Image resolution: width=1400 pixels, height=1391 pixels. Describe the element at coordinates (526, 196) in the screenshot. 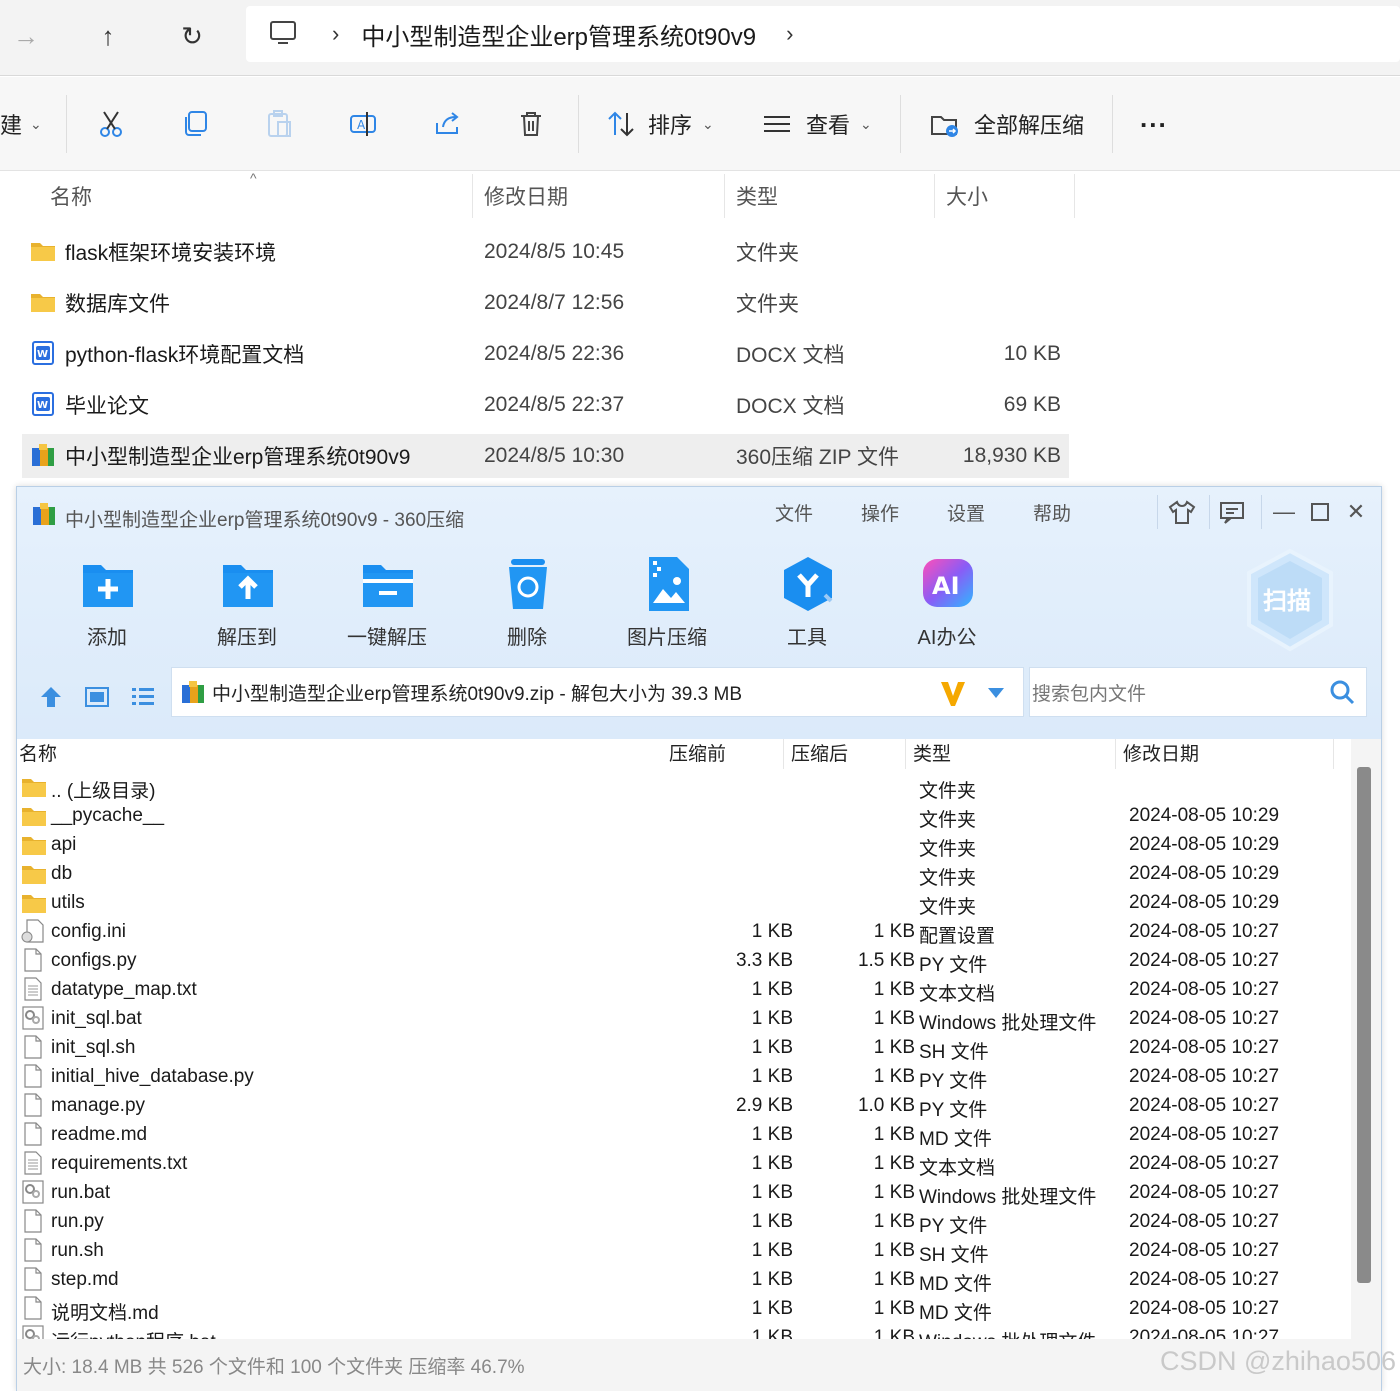

I see `column-header-date: 修改日期` at that location.